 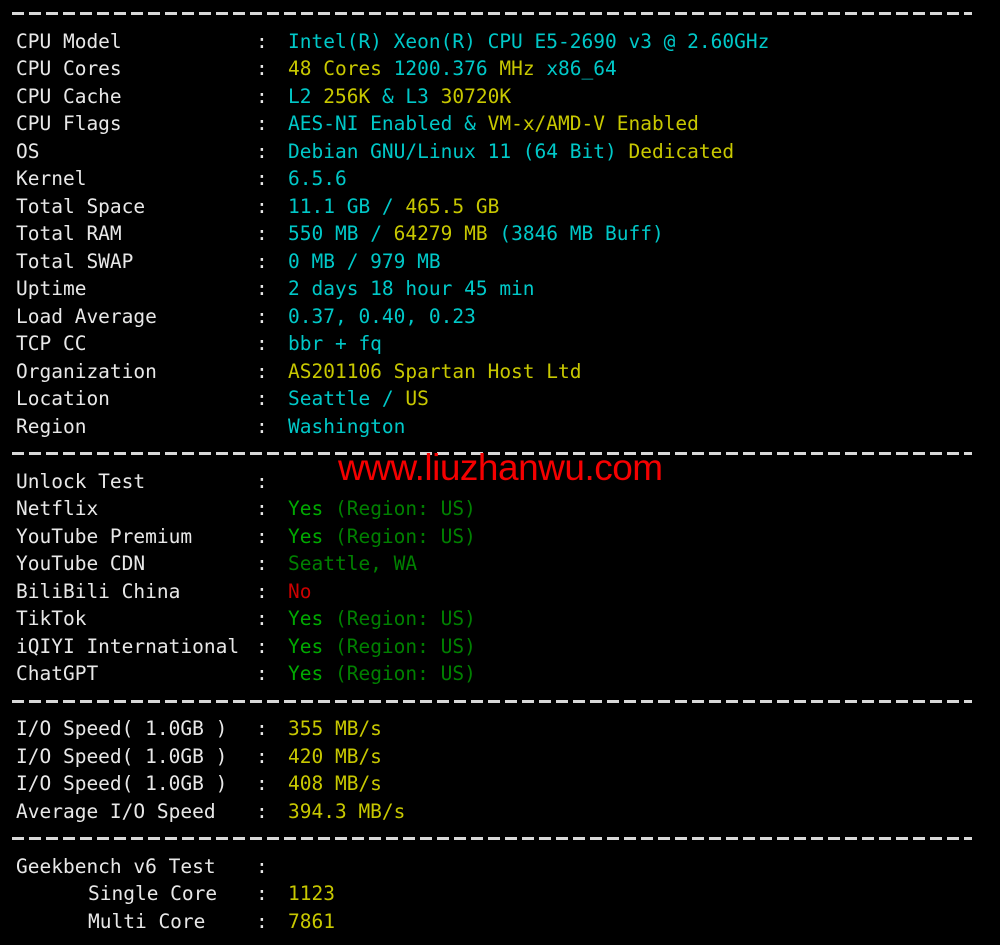 I want to click on value-segment: VM-x/AMD-V Enabled, so click(x=593, y=123).